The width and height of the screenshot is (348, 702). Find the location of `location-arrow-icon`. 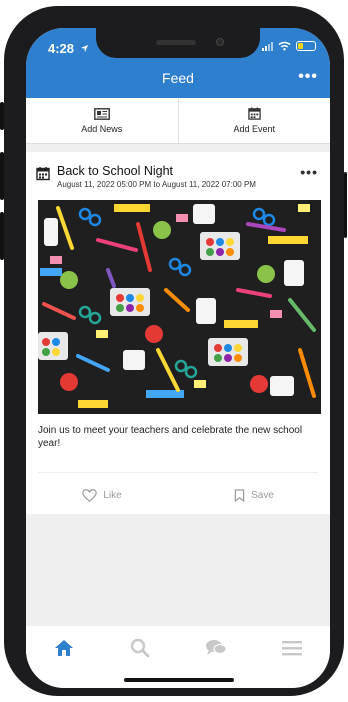

location-arrow-icon is located at coordinates (84, 48).